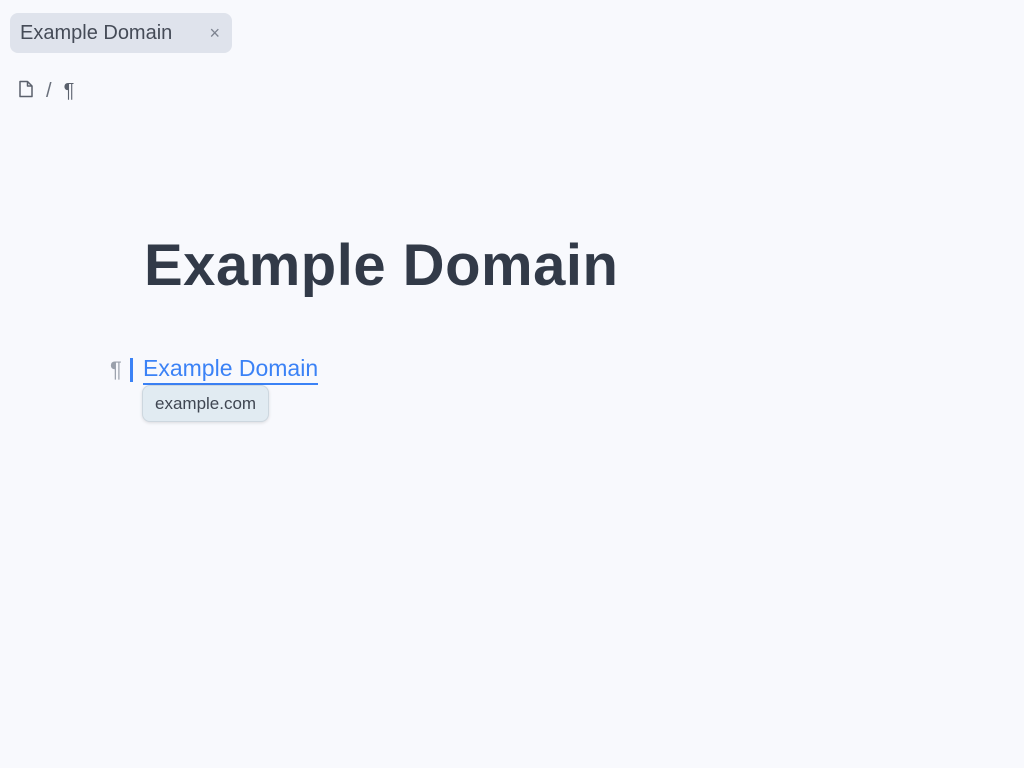 The width and height of the screenshot is (1024, 768). I want to click on example-domain-link: Example Domain, so click(231, 370).